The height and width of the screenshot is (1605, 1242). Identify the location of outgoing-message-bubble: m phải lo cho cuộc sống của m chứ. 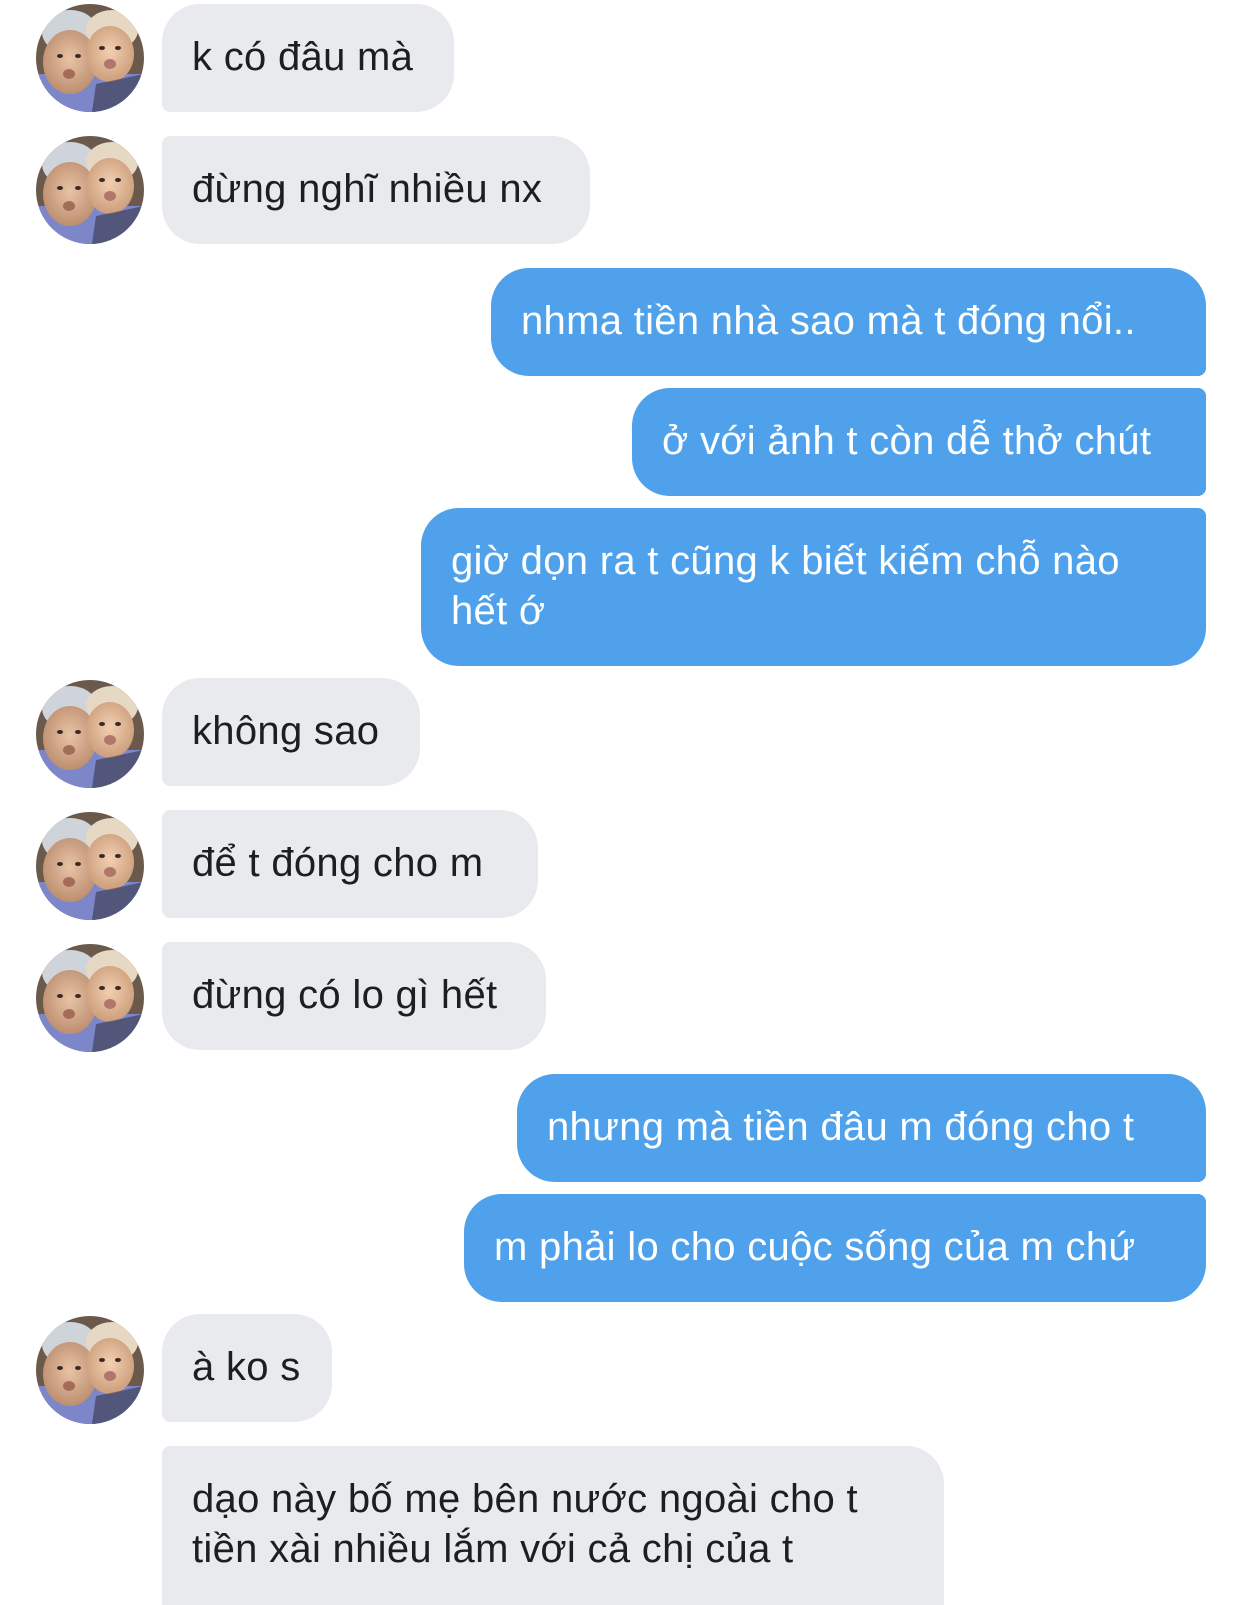
(835, 1248).